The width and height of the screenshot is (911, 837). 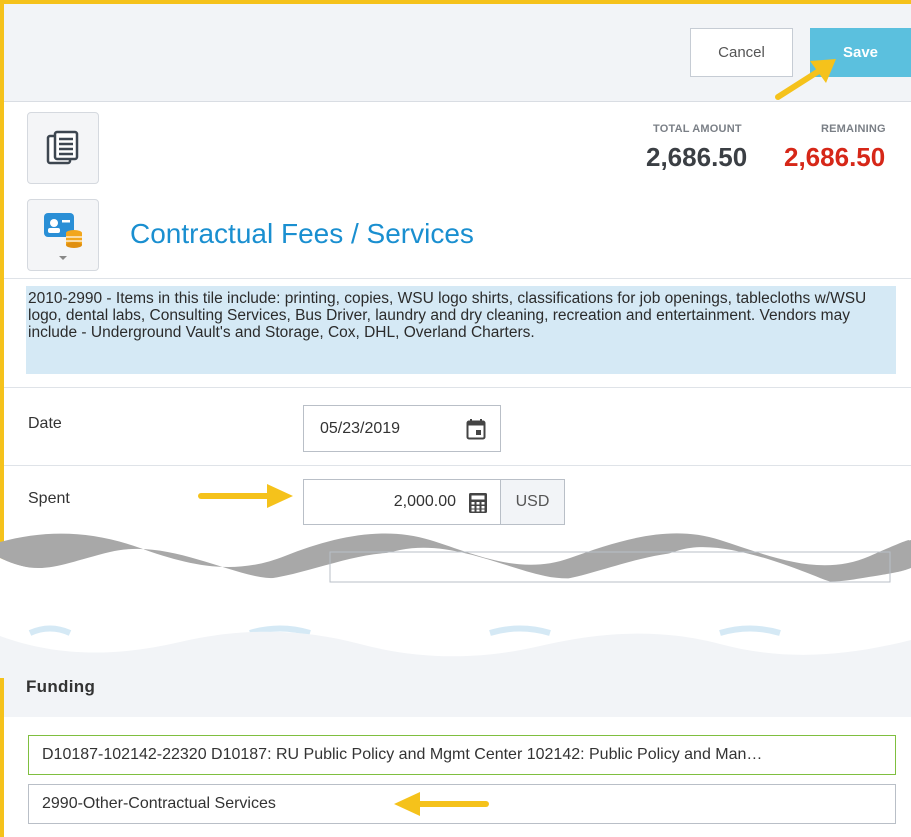 I want to click on document-tile, so click(x=63, y=148).